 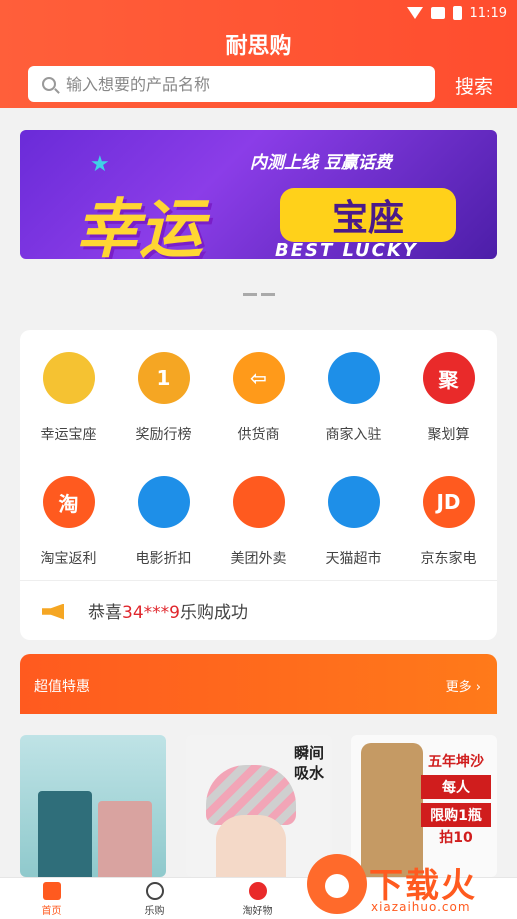 I want to click on grid-item-3: 商家入驻, so click(x=353, y=398).